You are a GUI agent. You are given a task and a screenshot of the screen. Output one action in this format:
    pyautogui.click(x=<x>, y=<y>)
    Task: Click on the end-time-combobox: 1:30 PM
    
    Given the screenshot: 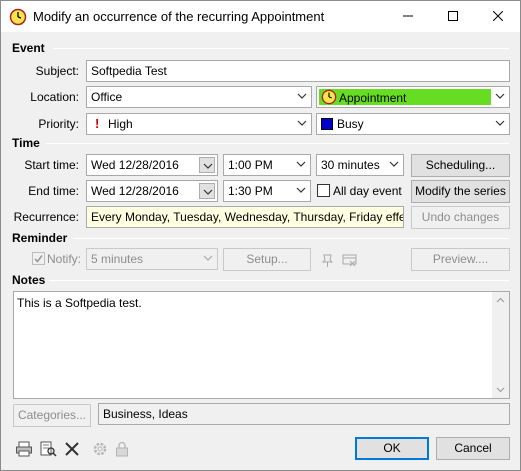 What is the action you would take?
    pyautogui.click(x=267, y=191)
    